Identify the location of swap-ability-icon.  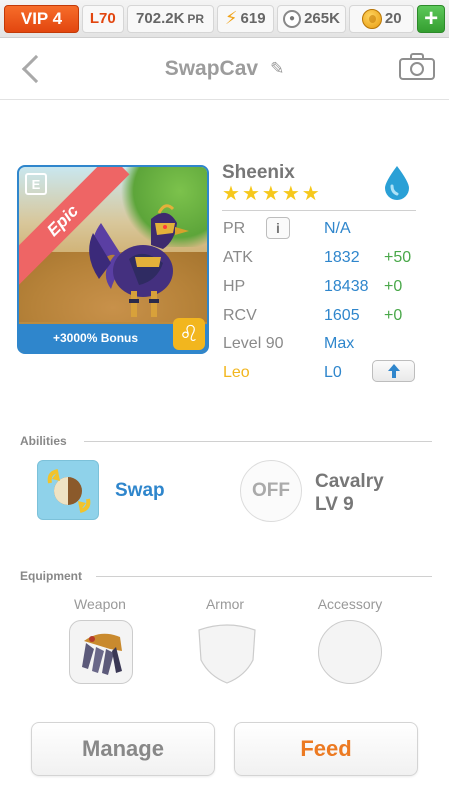
(68, 490).